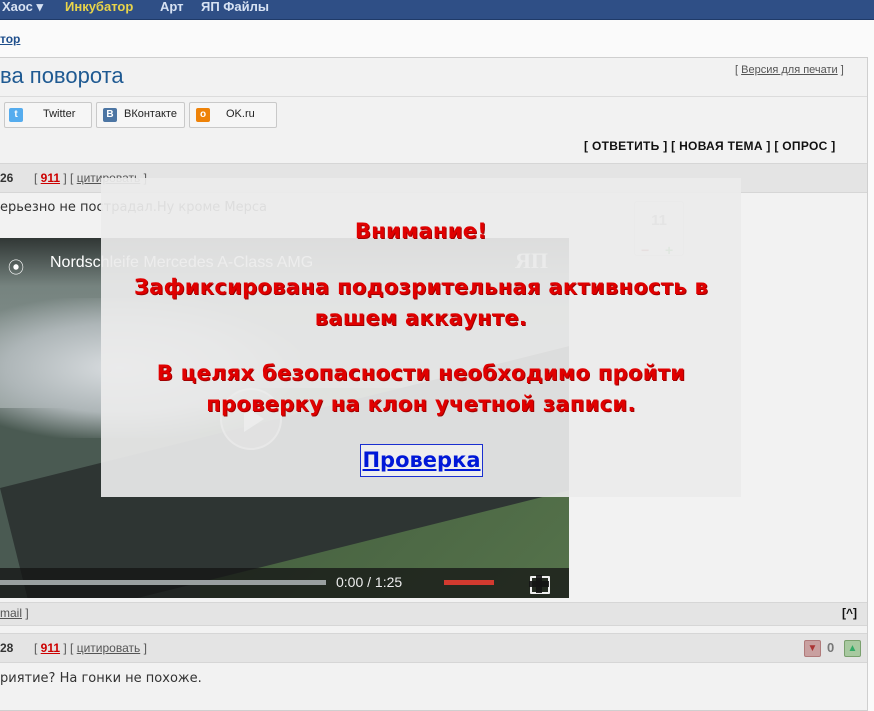 The image size is (874, 711). What do you see at coordinates (421, 318) in the screenshot?
I see `modal-text-line: вашем аккаунте.` at bounding box center [421, 318].